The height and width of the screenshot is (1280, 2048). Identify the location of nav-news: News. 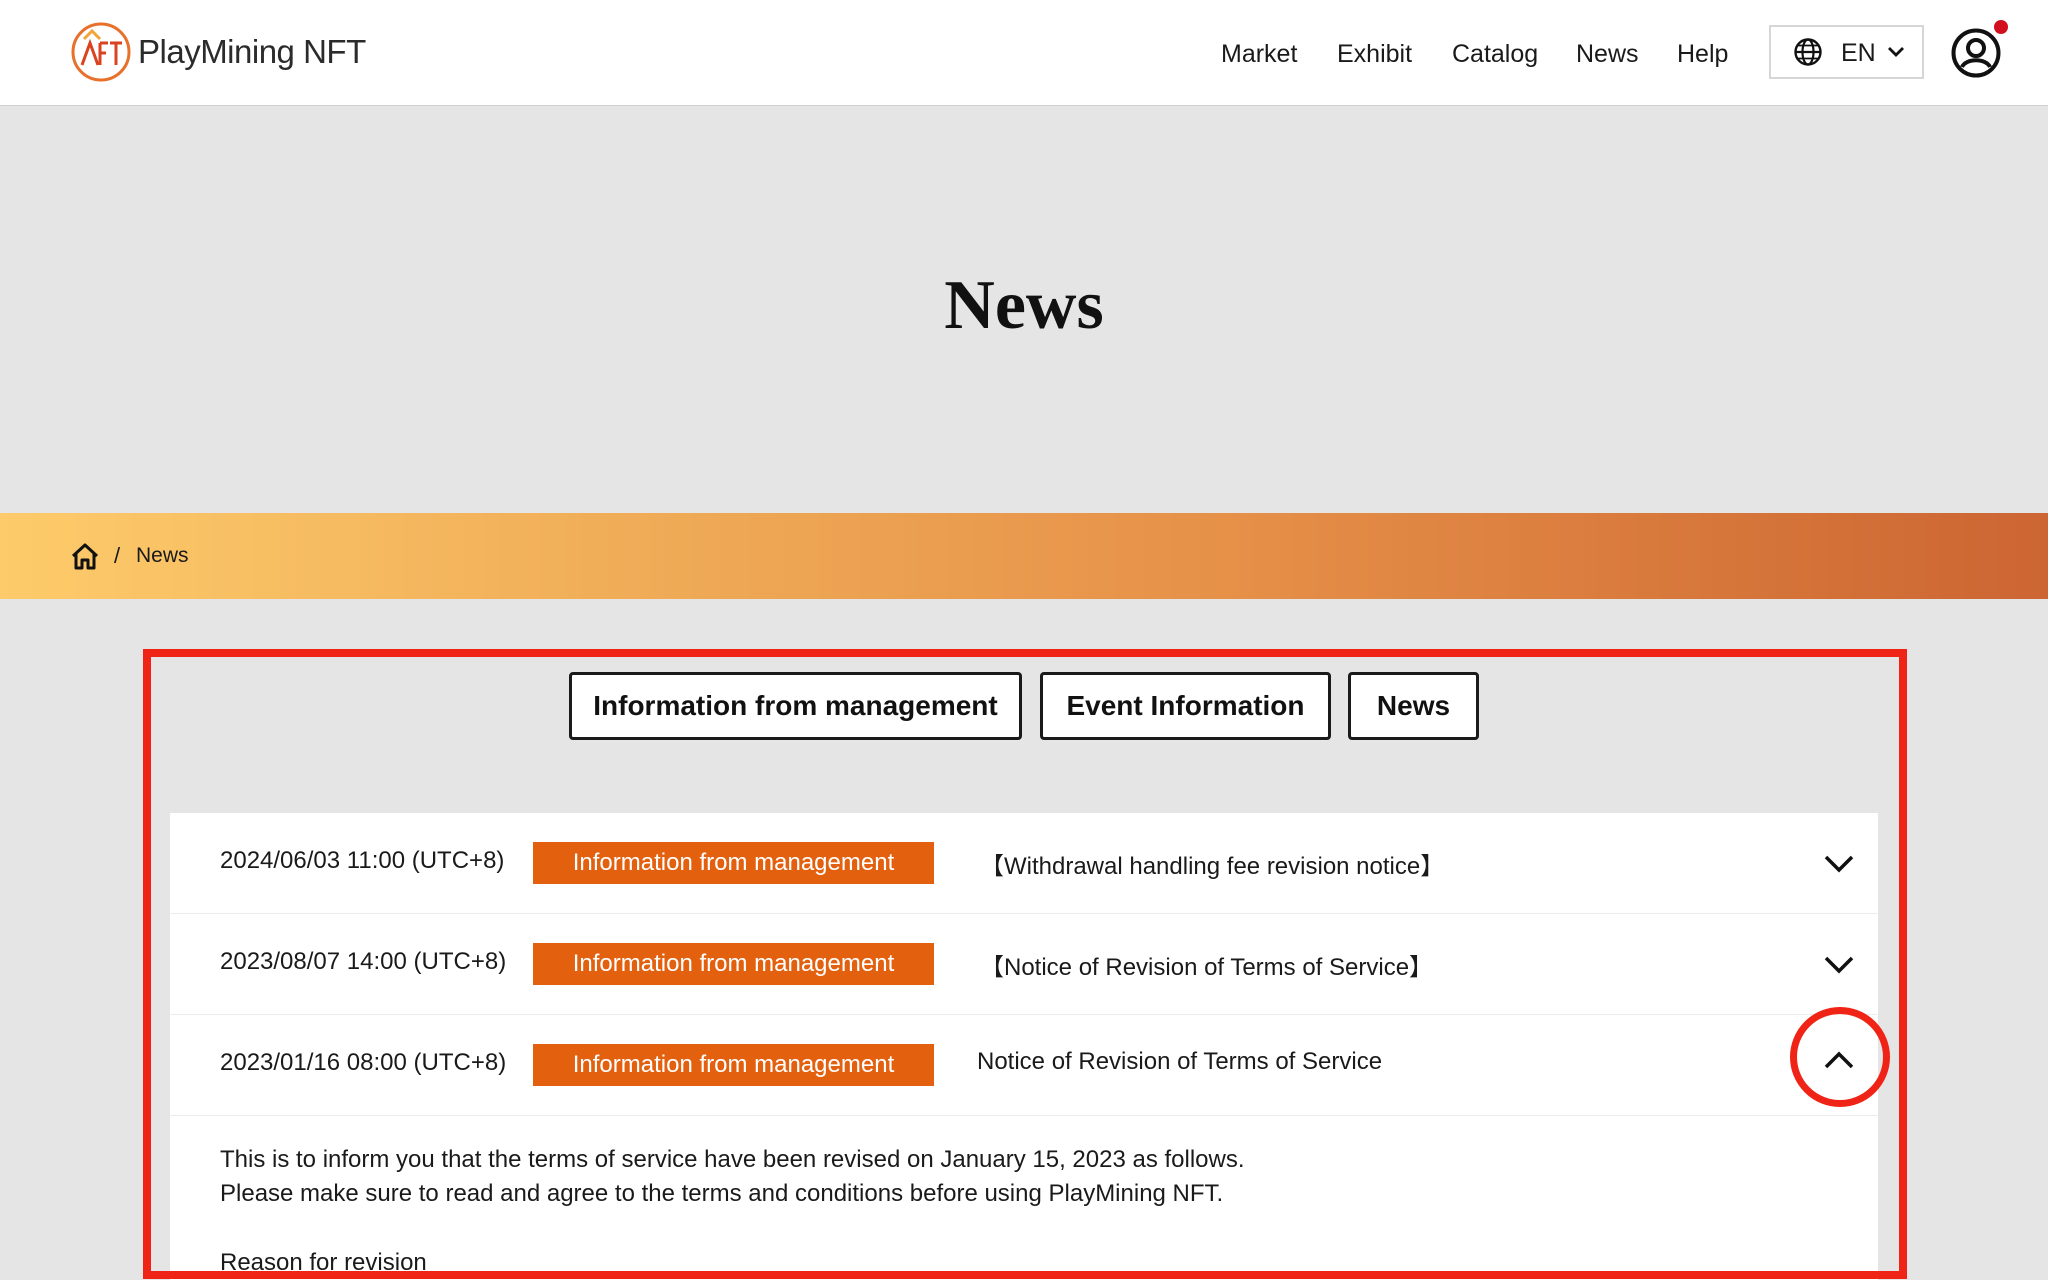
(1607, 54).